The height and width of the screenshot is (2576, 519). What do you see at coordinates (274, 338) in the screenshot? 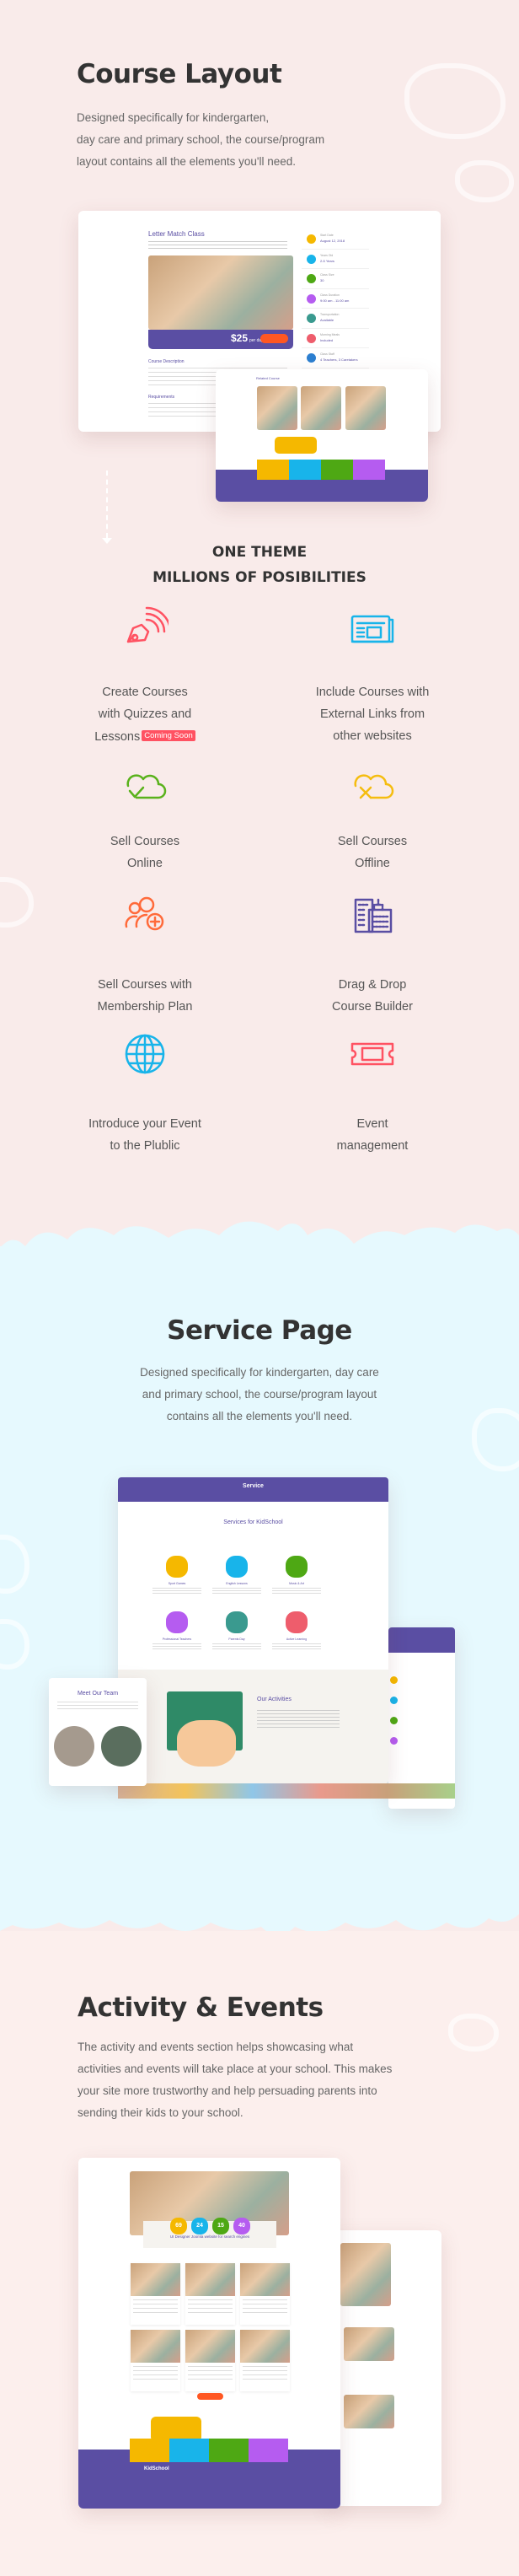
I see `buy-course-button` at bounding box center [274, 338].